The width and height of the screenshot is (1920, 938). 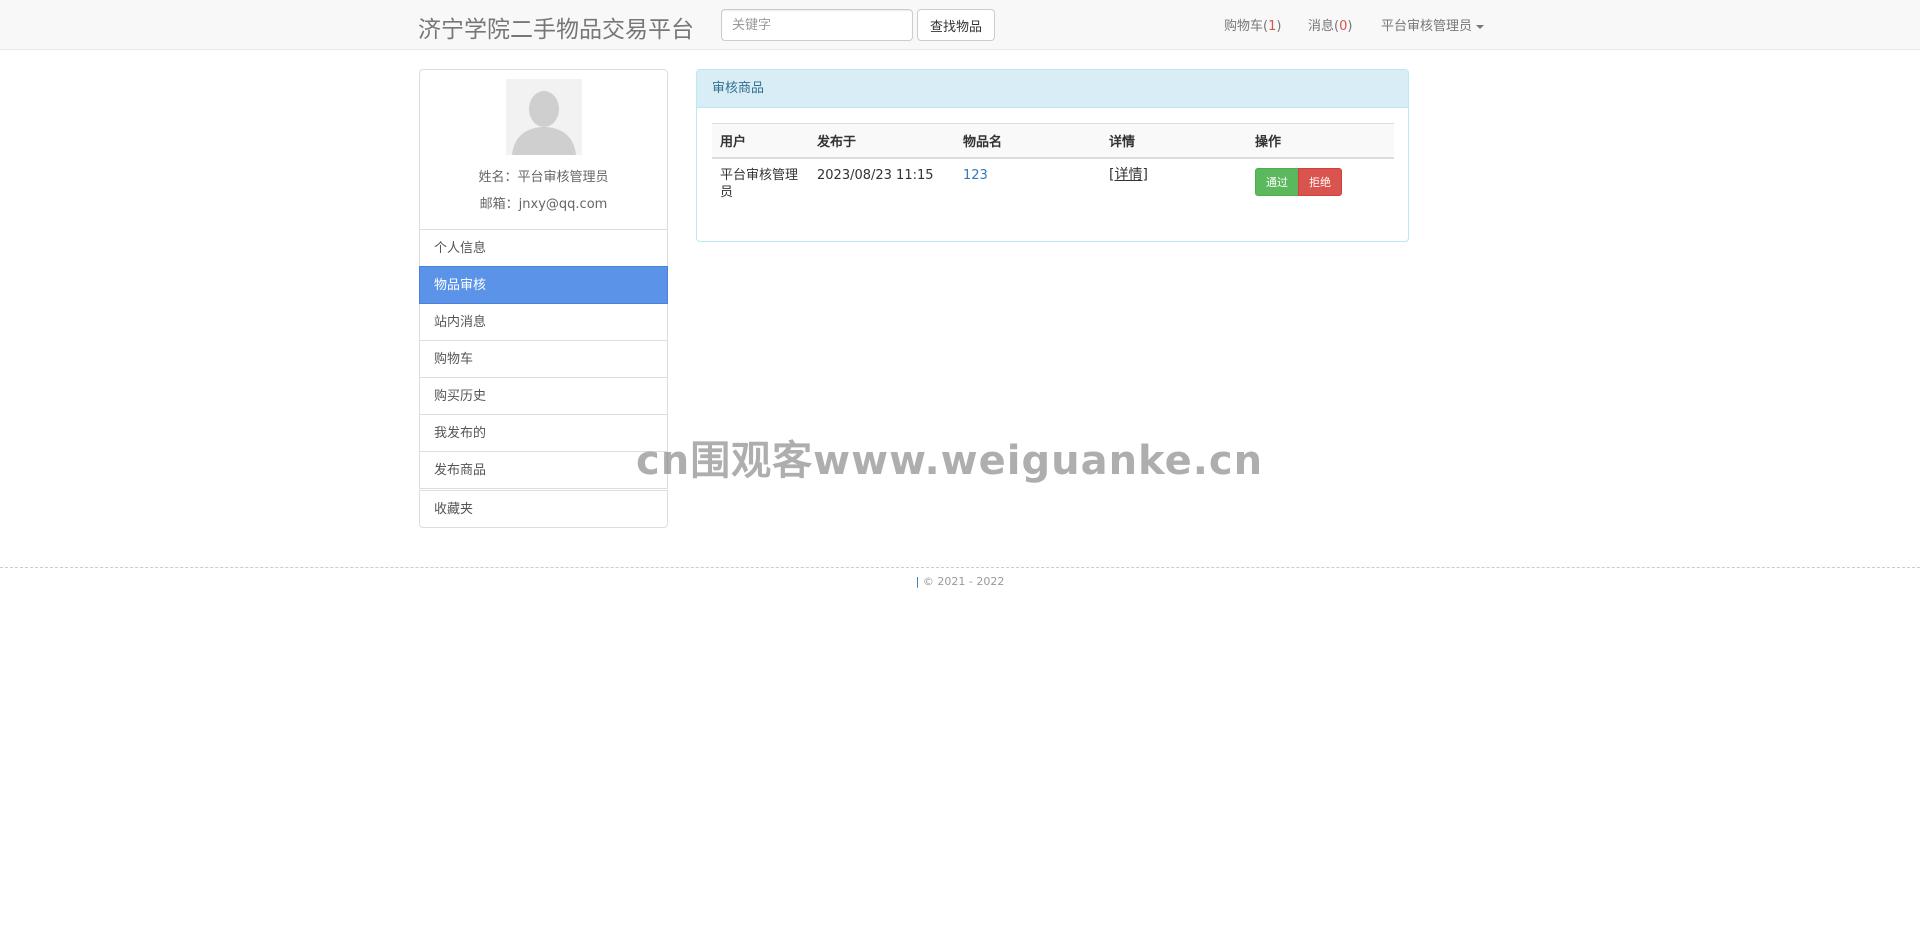 What do you see at coordinates (543, 433) in the screenshot?
I see `sidebar-item-my-posts: 我发布的` at bounding box center [543, 433].